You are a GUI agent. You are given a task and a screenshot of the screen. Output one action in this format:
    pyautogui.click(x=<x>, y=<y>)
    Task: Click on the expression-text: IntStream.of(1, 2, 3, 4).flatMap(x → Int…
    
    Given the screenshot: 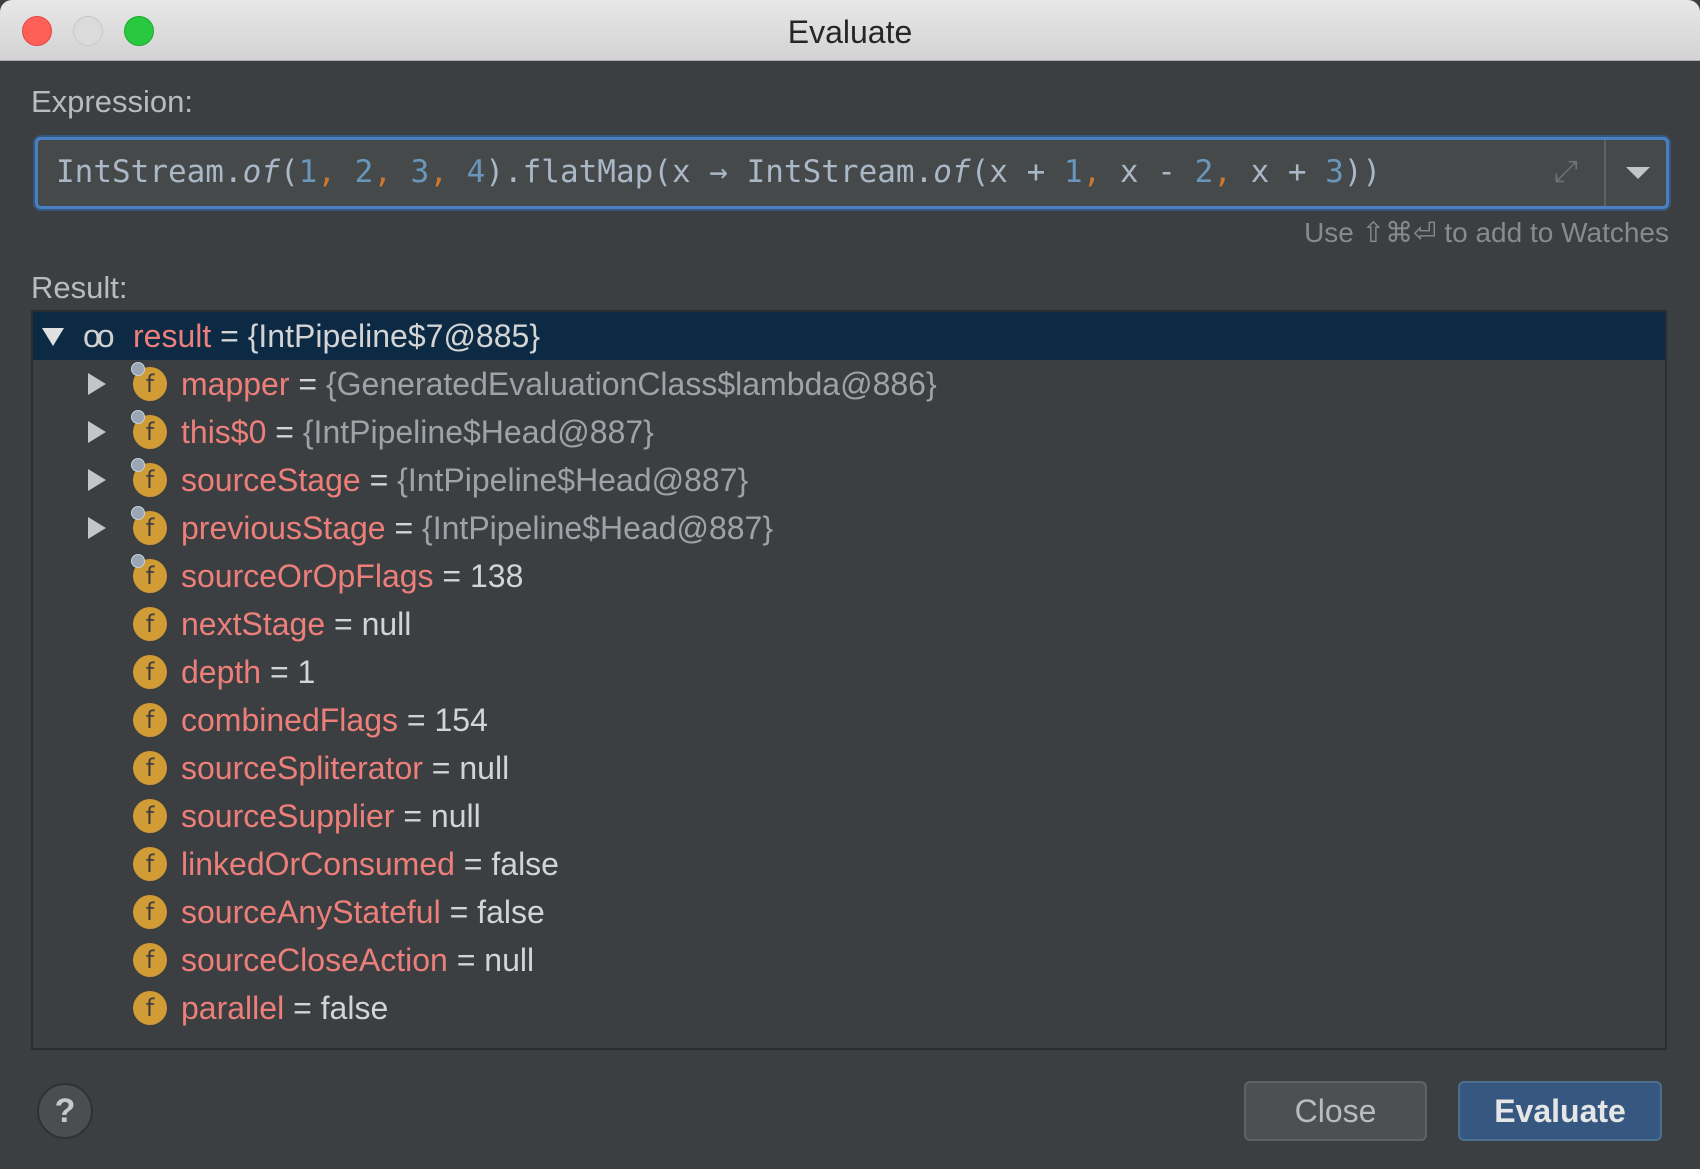 What is the action you would take?
    pyautogui.click(x=718, y=172)
    